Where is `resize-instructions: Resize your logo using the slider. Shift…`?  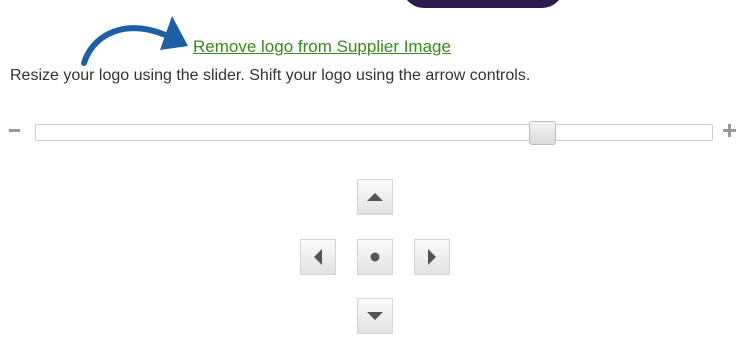
resize-instructions: Resize your logo using the slider. Shift… is located at coordinates (270, 75).